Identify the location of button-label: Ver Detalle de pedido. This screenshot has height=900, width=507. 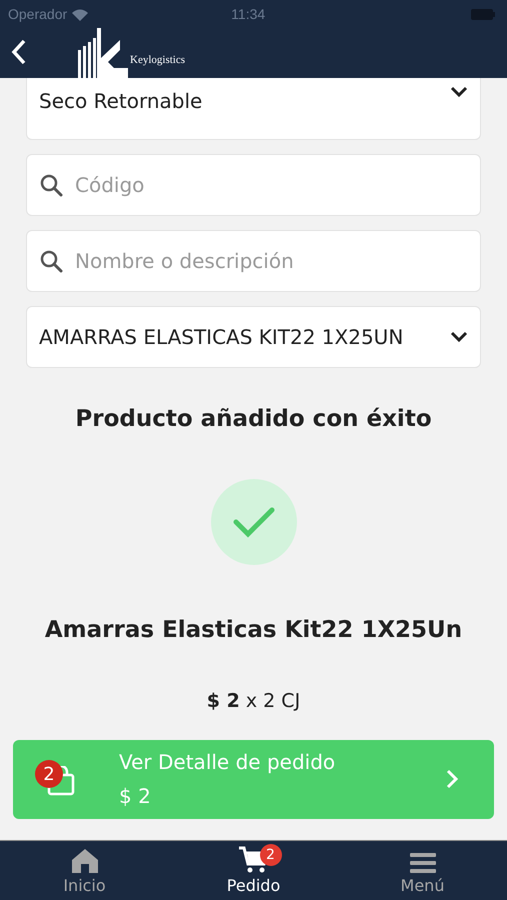
(227, 762).